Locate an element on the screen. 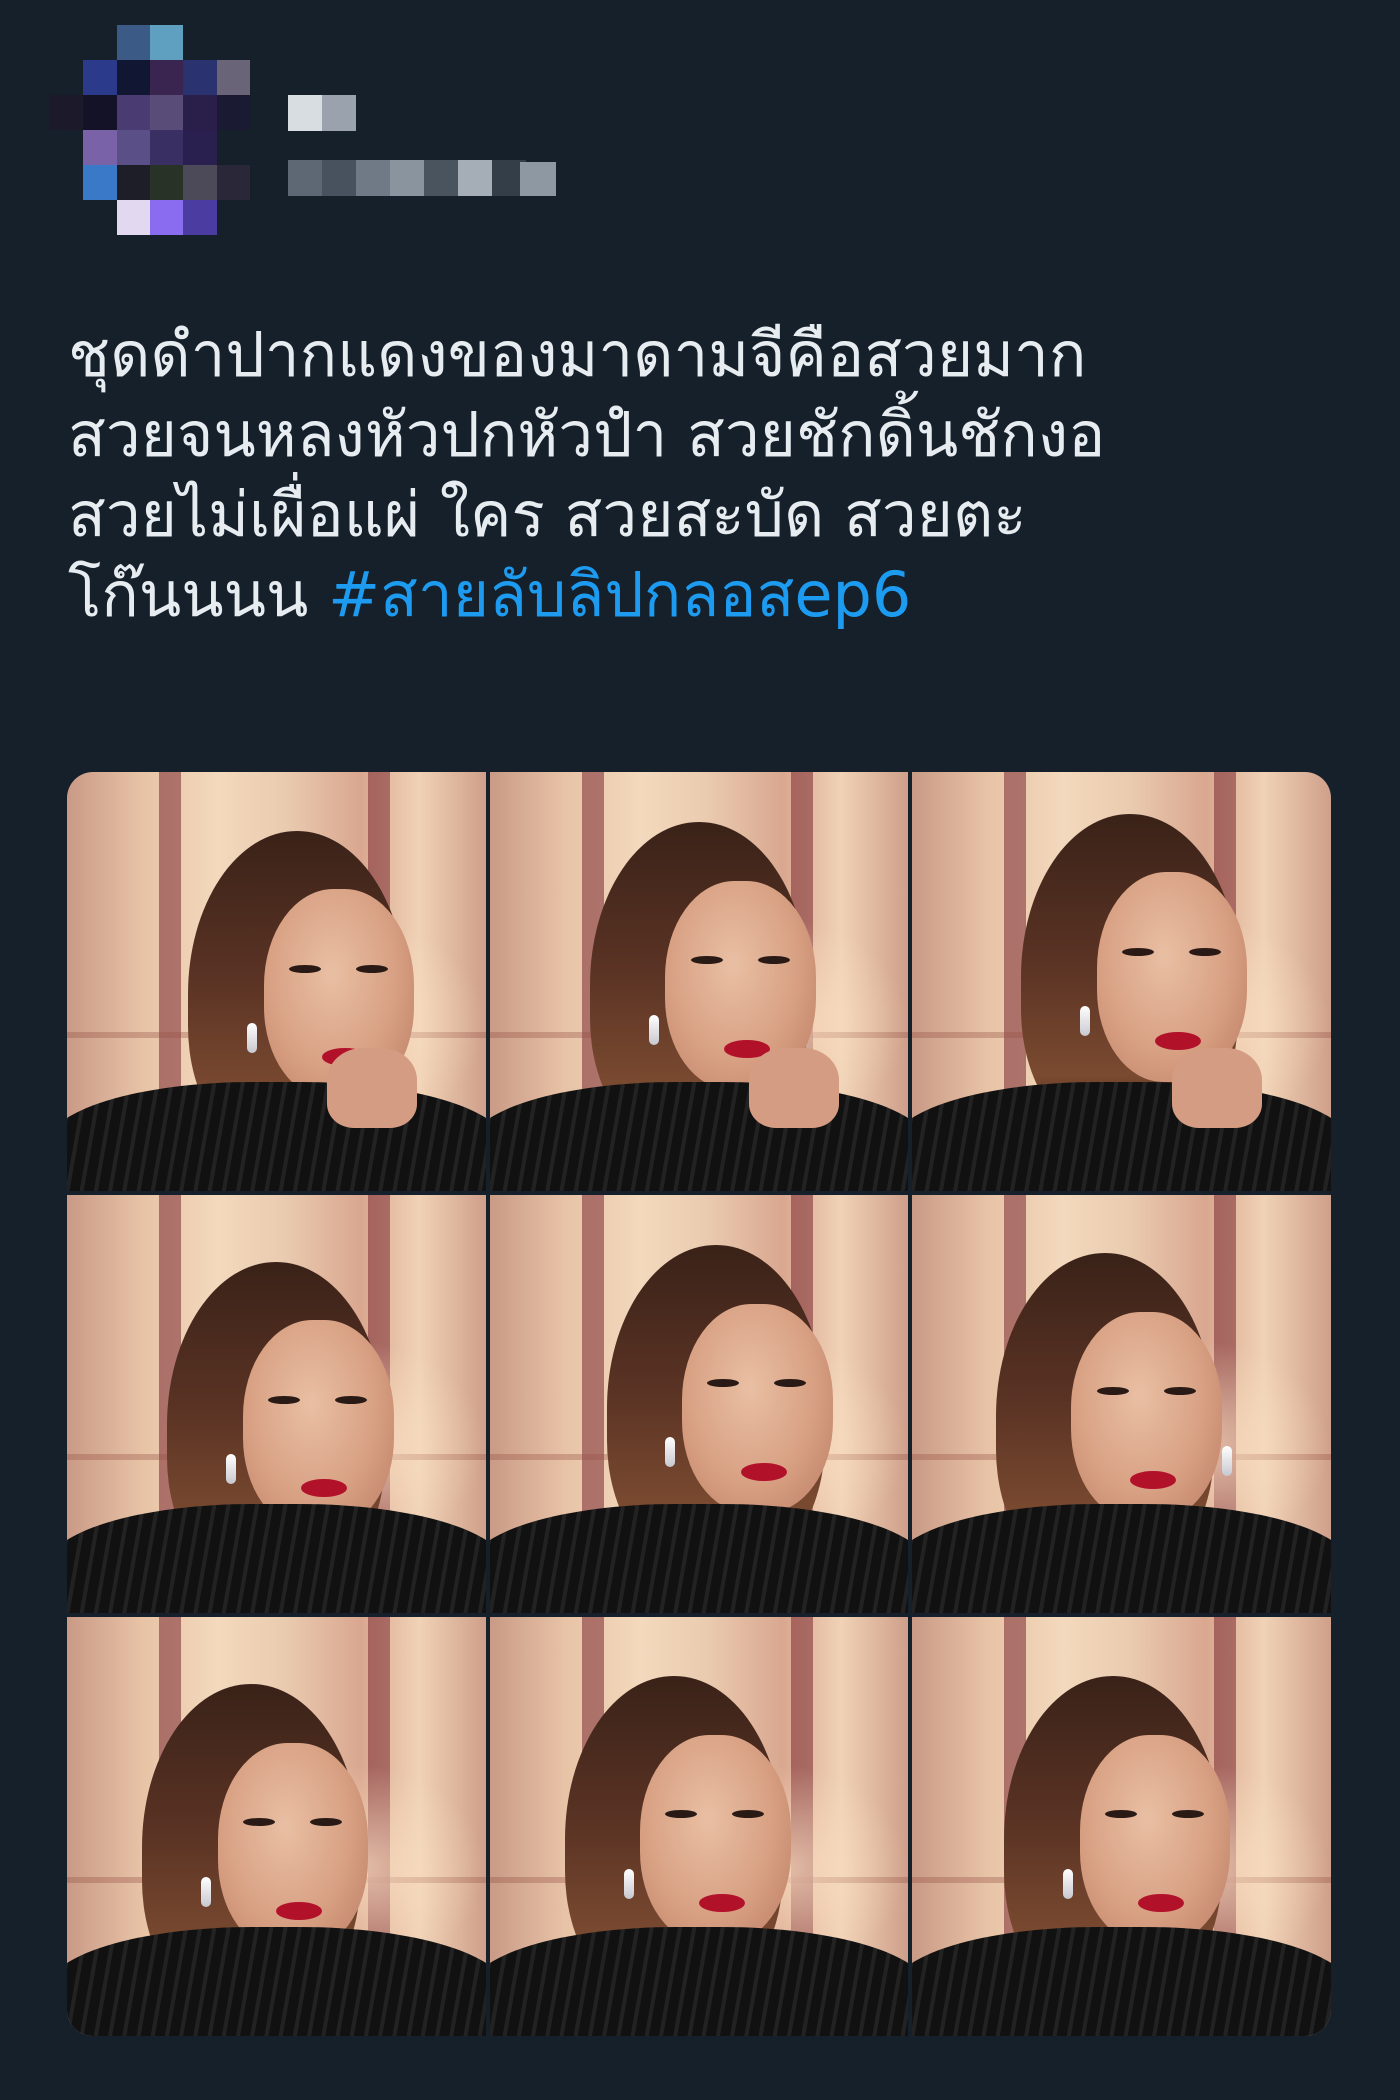  tweet-text-line-last: โก๊นนนน #สายลับลิปกลอสep6 is located at coordinates (708, 595).